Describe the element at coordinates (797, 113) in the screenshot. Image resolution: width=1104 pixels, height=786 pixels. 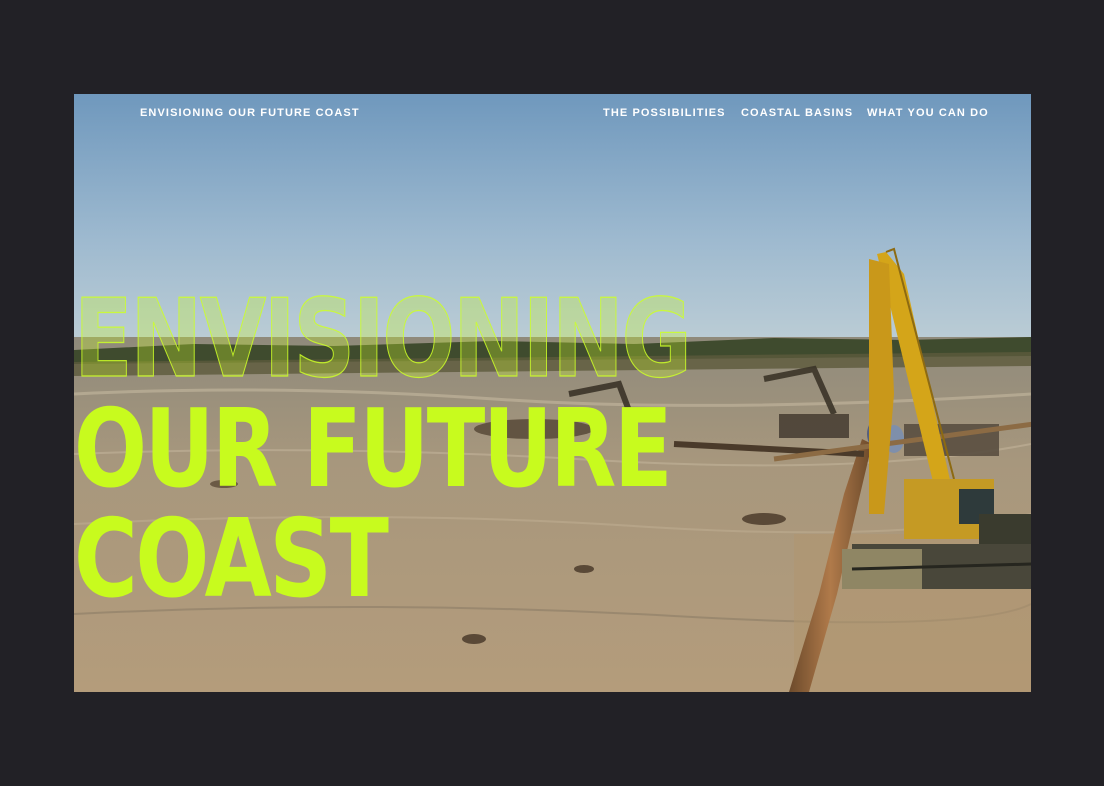
I see `nav-link-coastal-basins: COASTAL BASINS` at that location.